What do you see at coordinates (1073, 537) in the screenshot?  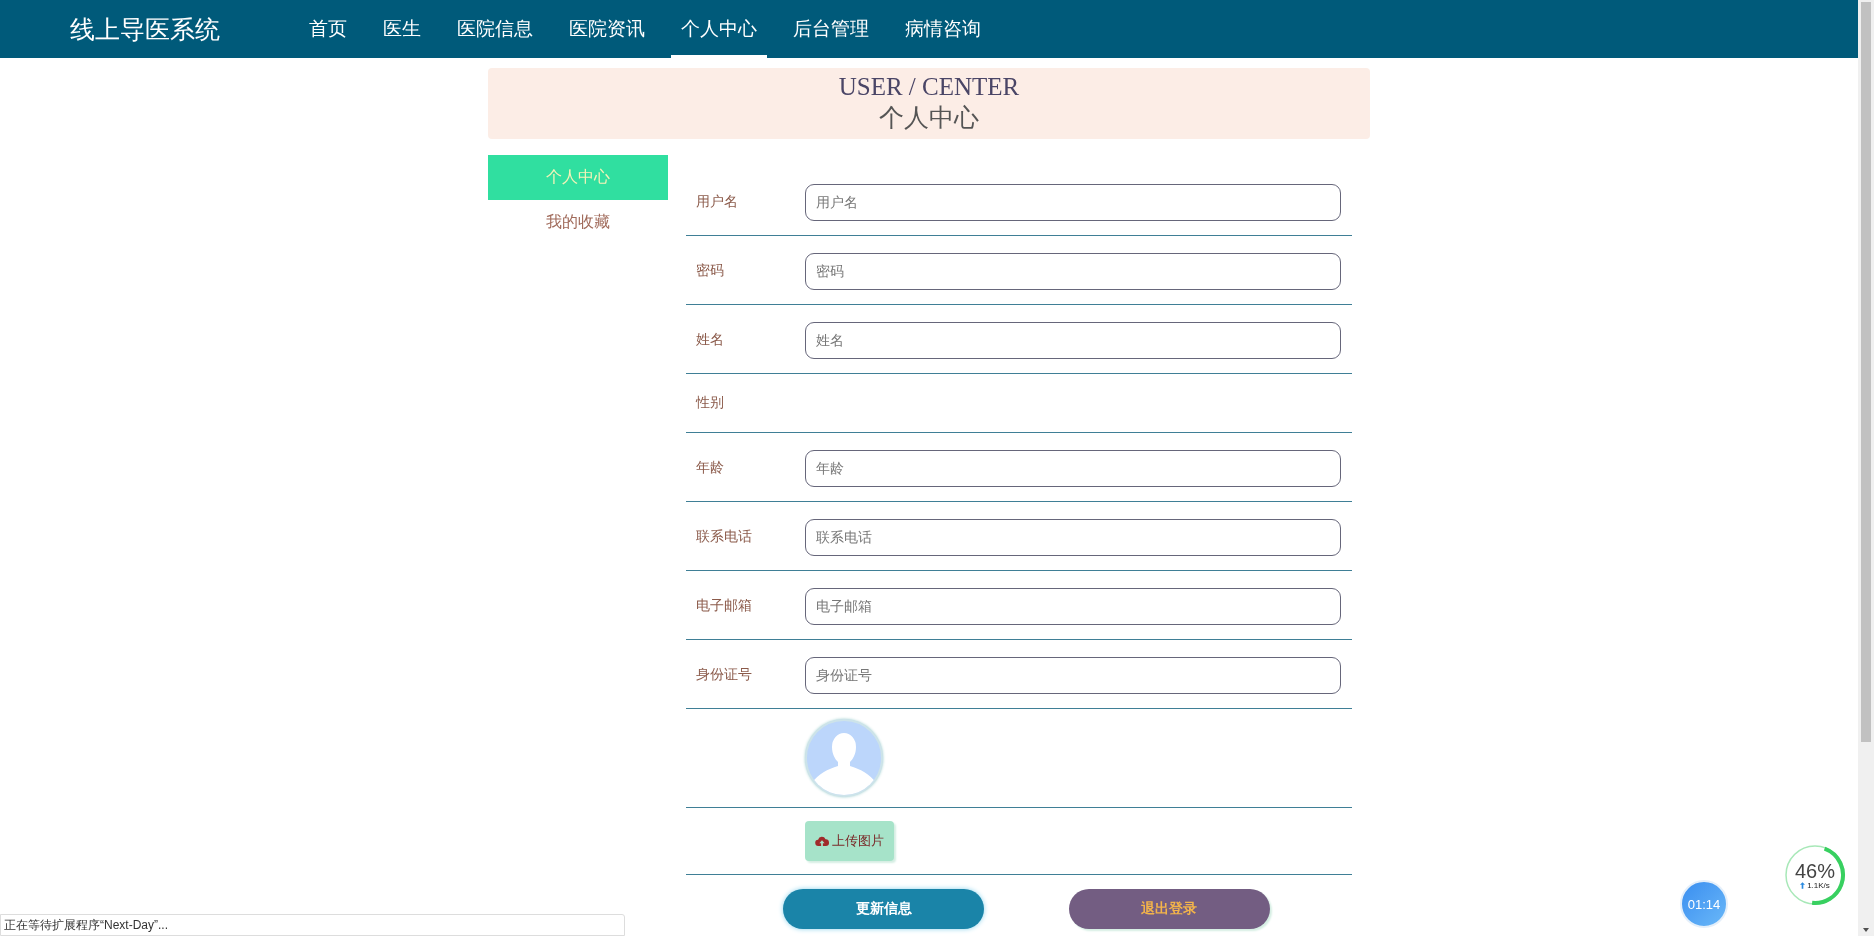 I see `input-field: 联系电话` at bounding box center [1073, 537].